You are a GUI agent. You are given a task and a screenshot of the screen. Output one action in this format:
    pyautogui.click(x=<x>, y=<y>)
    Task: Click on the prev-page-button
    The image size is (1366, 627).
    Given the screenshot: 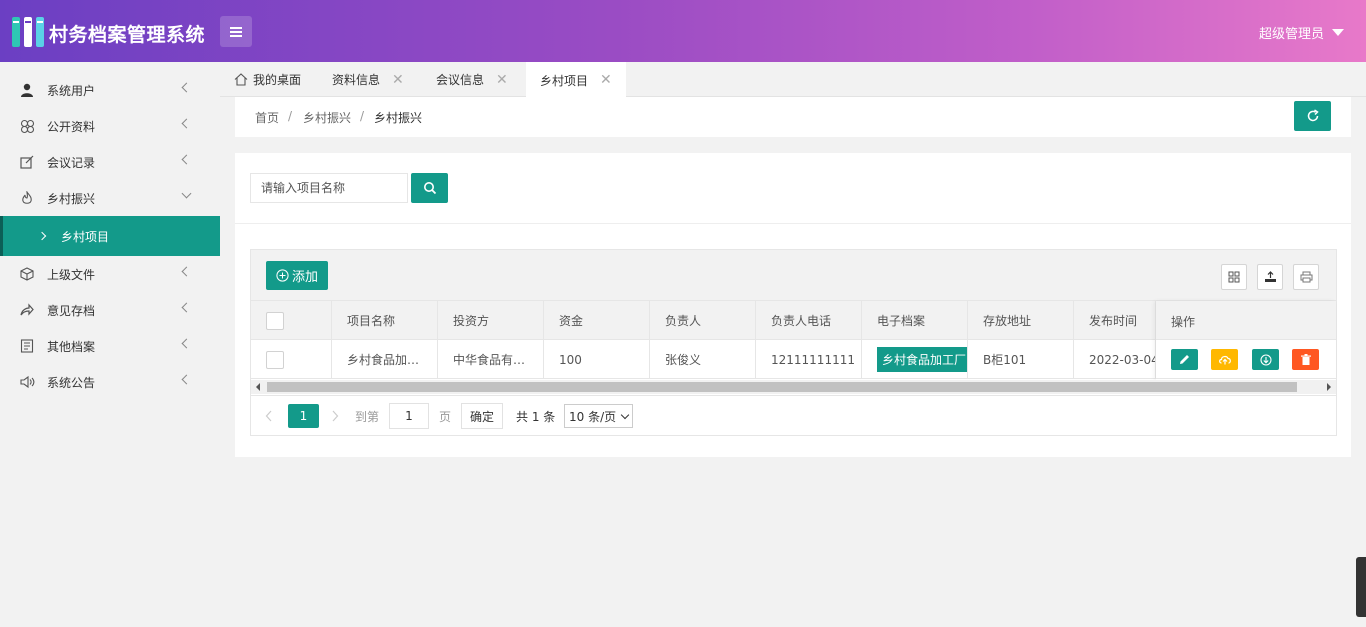 What is the action you would take?
    pyautogui.click(x=269, y=416)
    